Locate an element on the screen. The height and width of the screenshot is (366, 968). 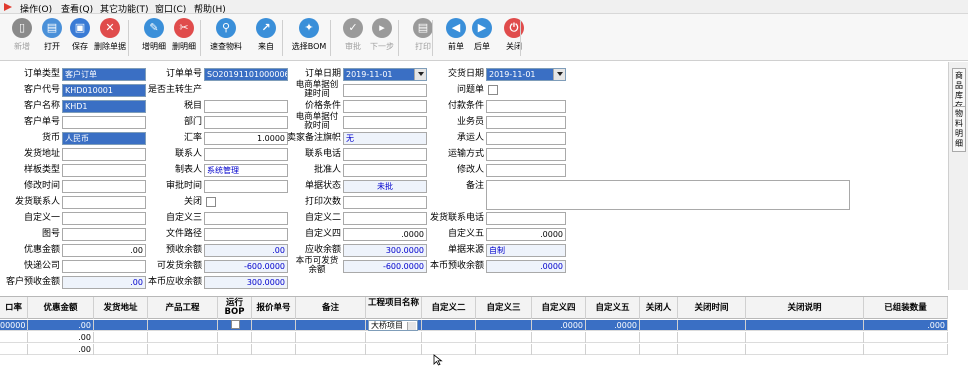
print-count-field is located at coordinates (385, 202).